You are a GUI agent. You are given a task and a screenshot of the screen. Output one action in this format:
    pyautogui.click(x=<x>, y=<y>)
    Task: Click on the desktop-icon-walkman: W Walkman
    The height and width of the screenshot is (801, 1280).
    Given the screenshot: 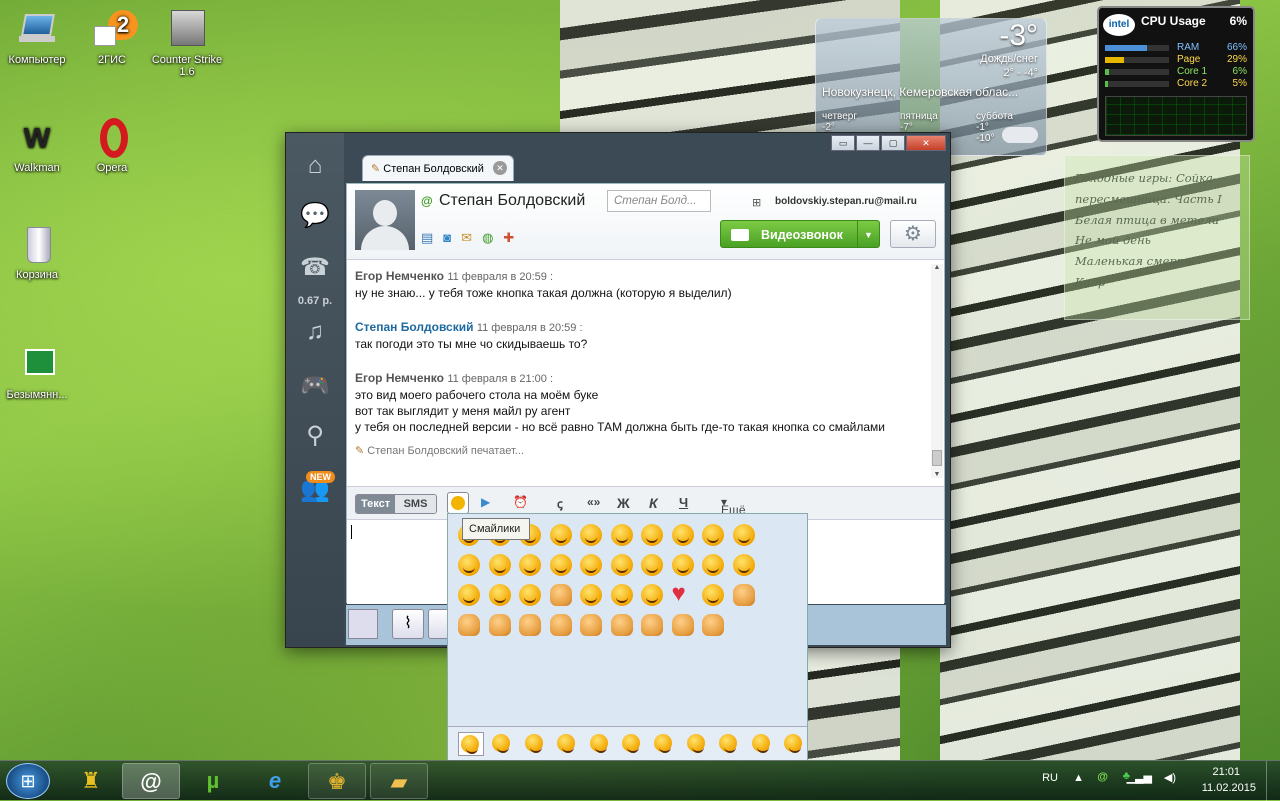 What is the action you would take?
    pyautogui.click(x=37, y=146)
    